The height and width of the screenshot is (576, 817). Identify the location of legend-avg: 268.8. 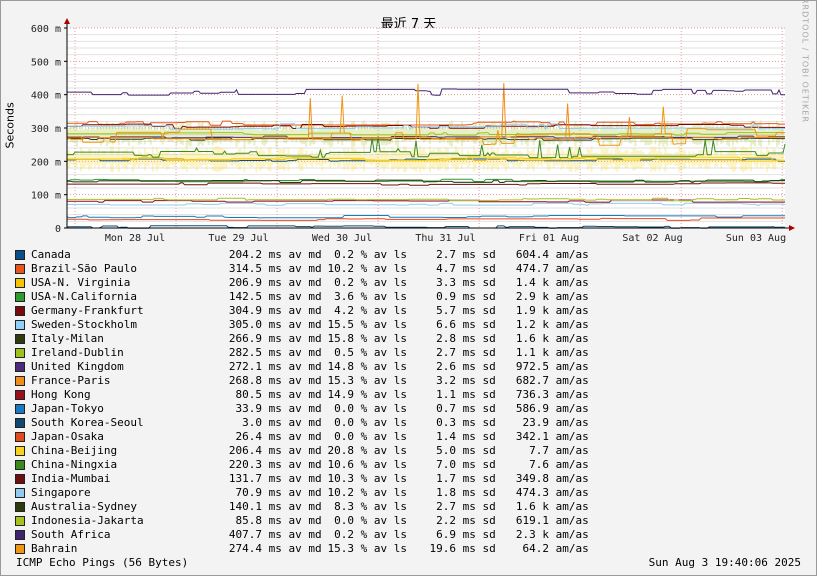
(245, 380).